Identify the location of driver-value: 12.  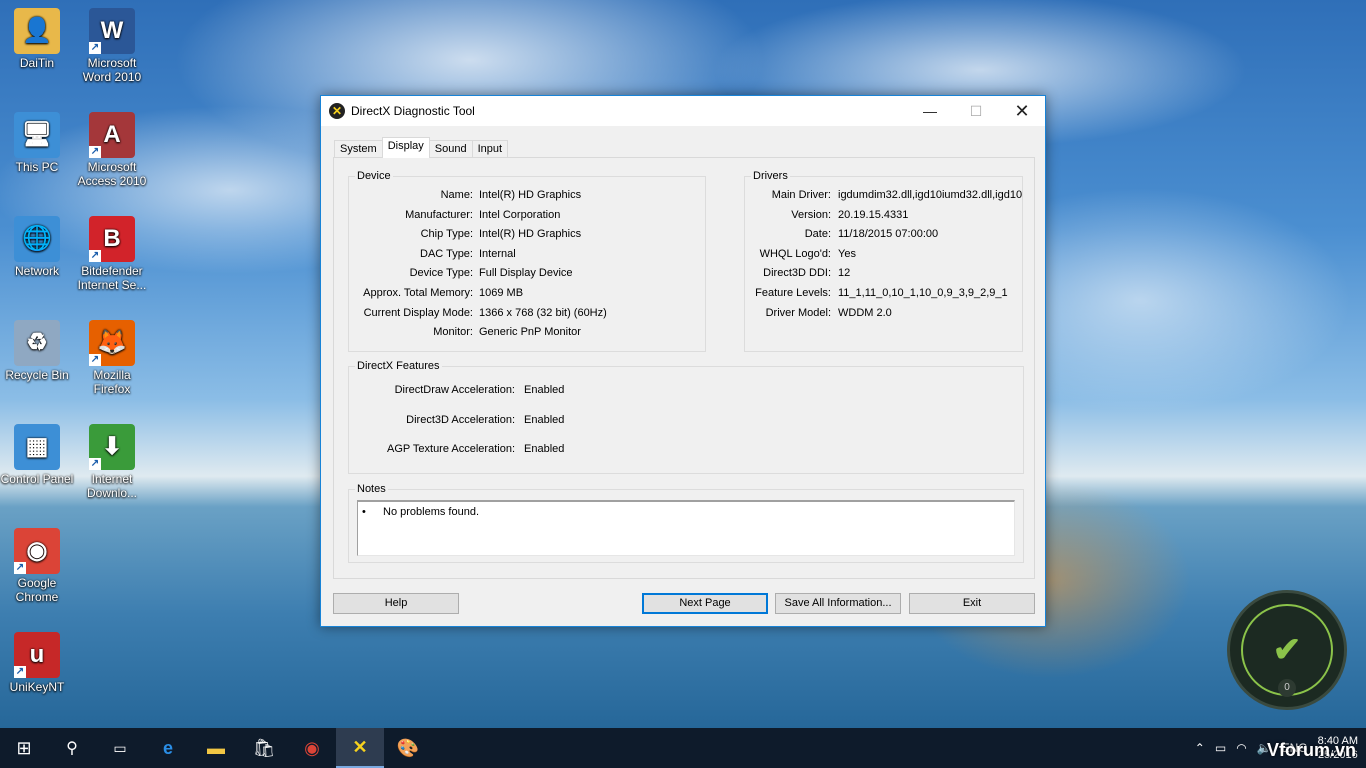
(844, 273).